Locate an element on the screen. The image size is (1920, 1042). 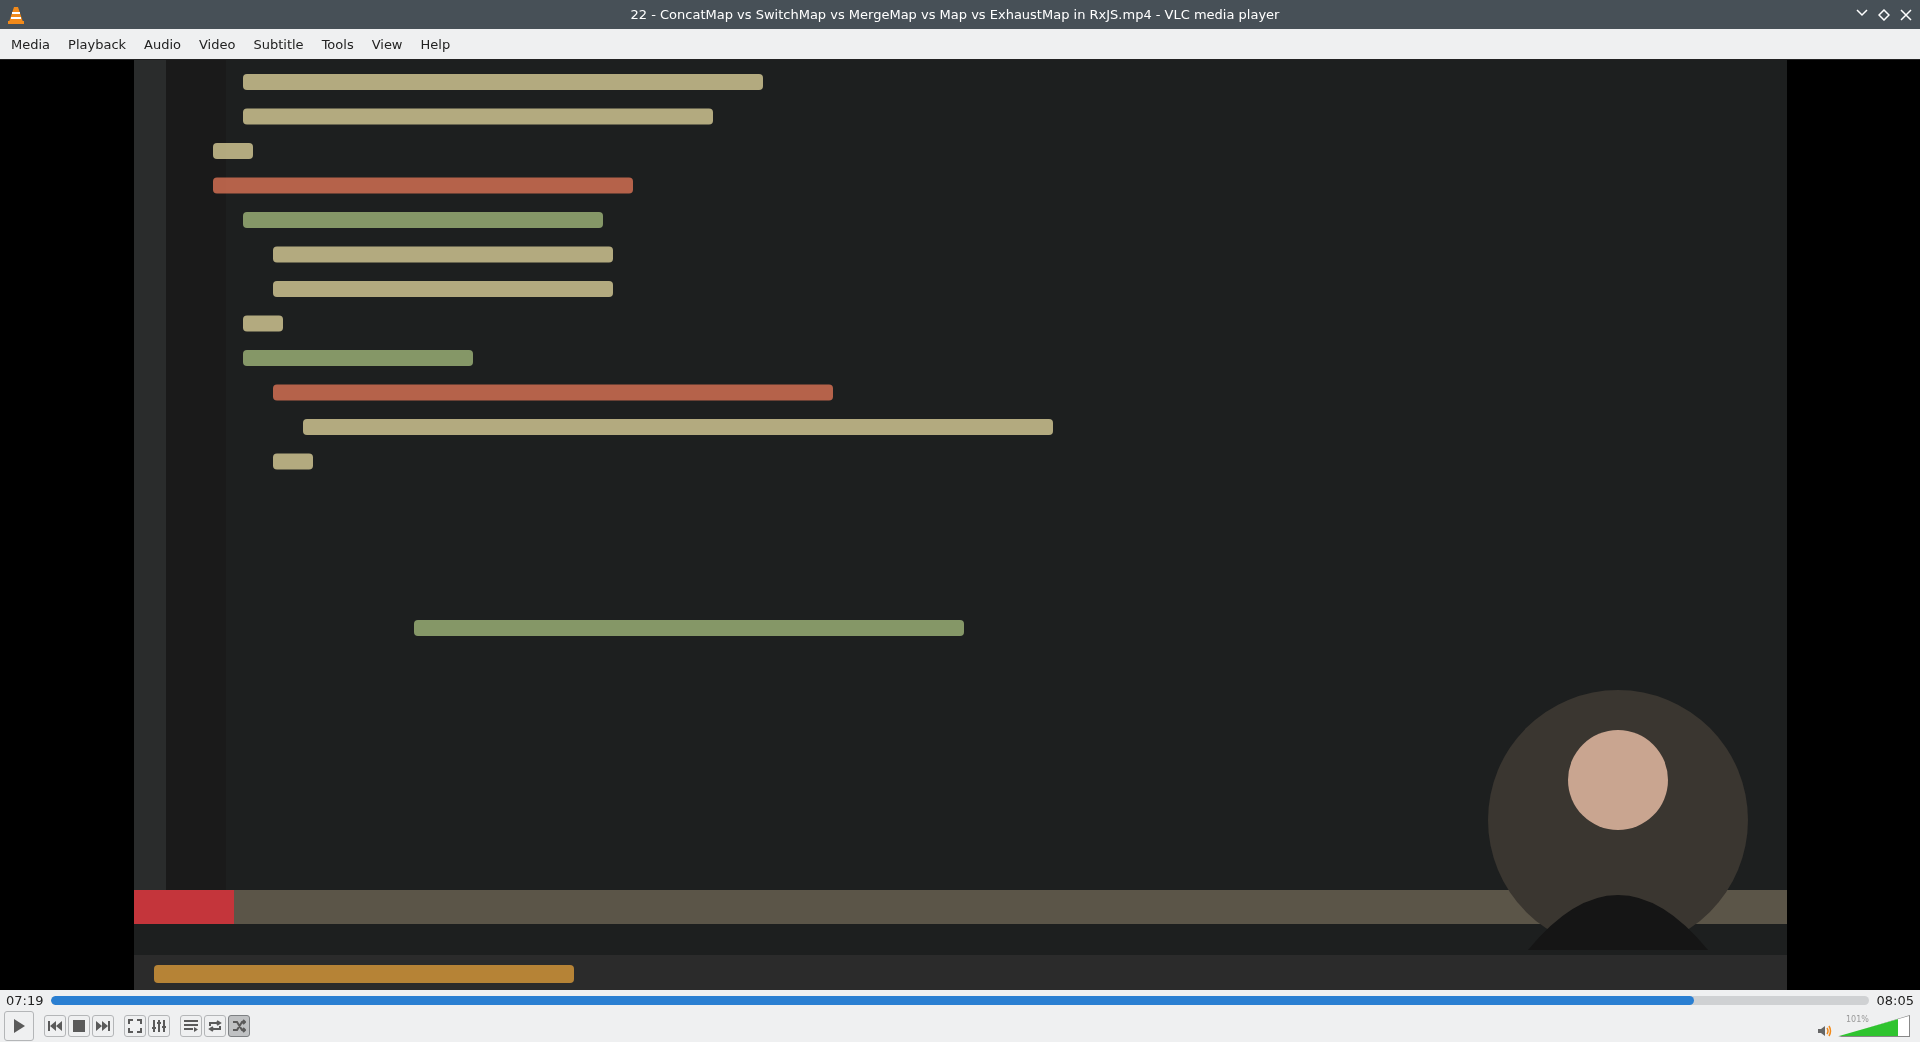
window-title: 22 - ConcatMap vs SwitchMap vs MergeMap vs Map vs ExhaustMap in RxJS.mp4 - VLC media player is located at coordinates (955, 14).